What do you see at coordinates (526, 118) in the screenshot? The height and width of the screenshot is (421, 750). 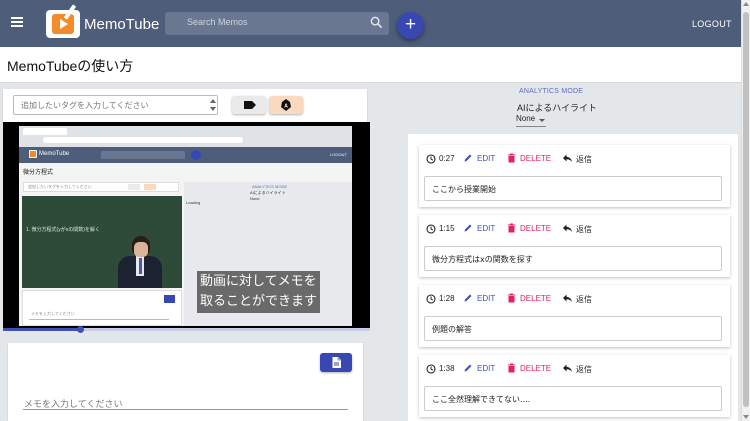 I see `ai-highlight-value: None` at bounding box center [526, 118].